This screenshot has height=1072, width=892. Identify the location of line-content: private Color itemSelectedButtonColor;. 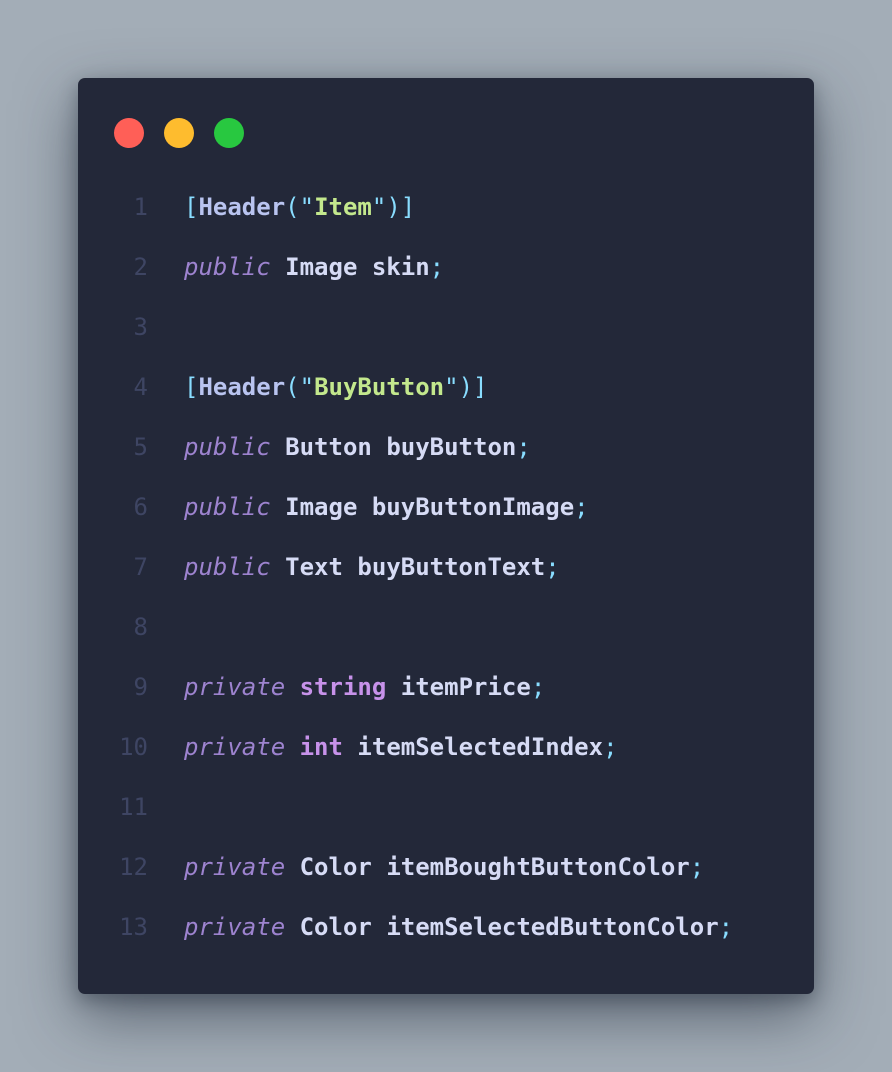
(458, 927).